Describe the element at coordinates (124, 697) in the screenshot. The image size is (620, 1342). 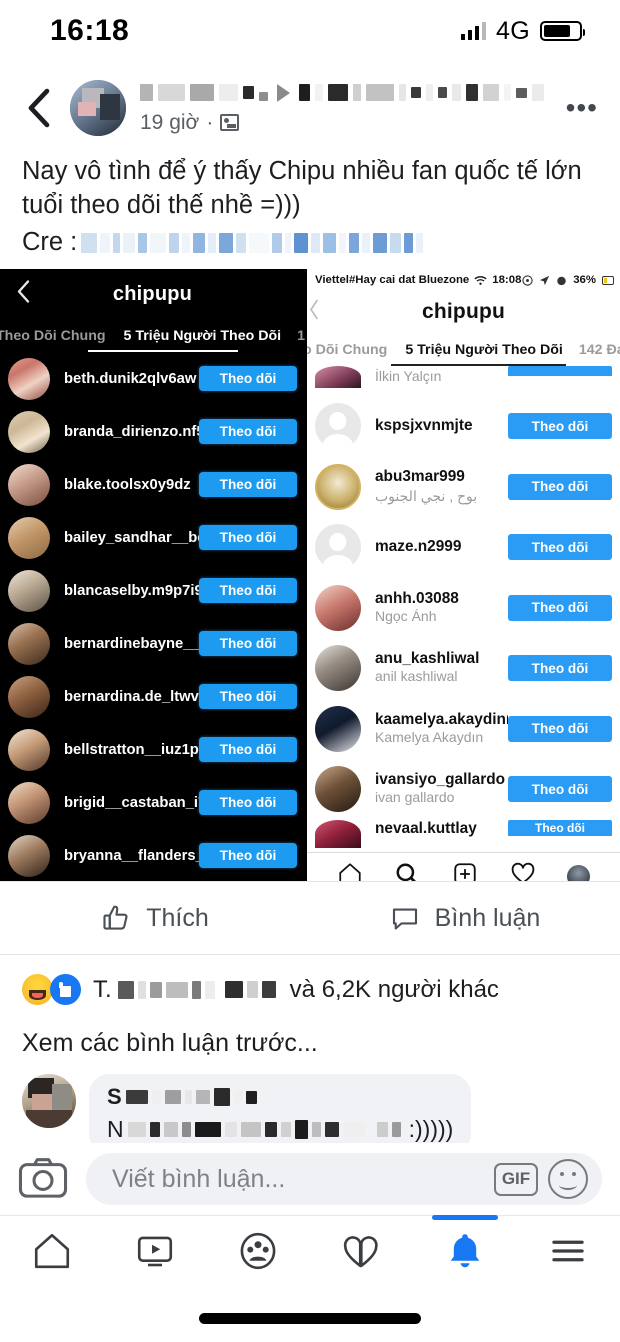
I see `ig-username: bernardina.de_ltwv87` at that location.